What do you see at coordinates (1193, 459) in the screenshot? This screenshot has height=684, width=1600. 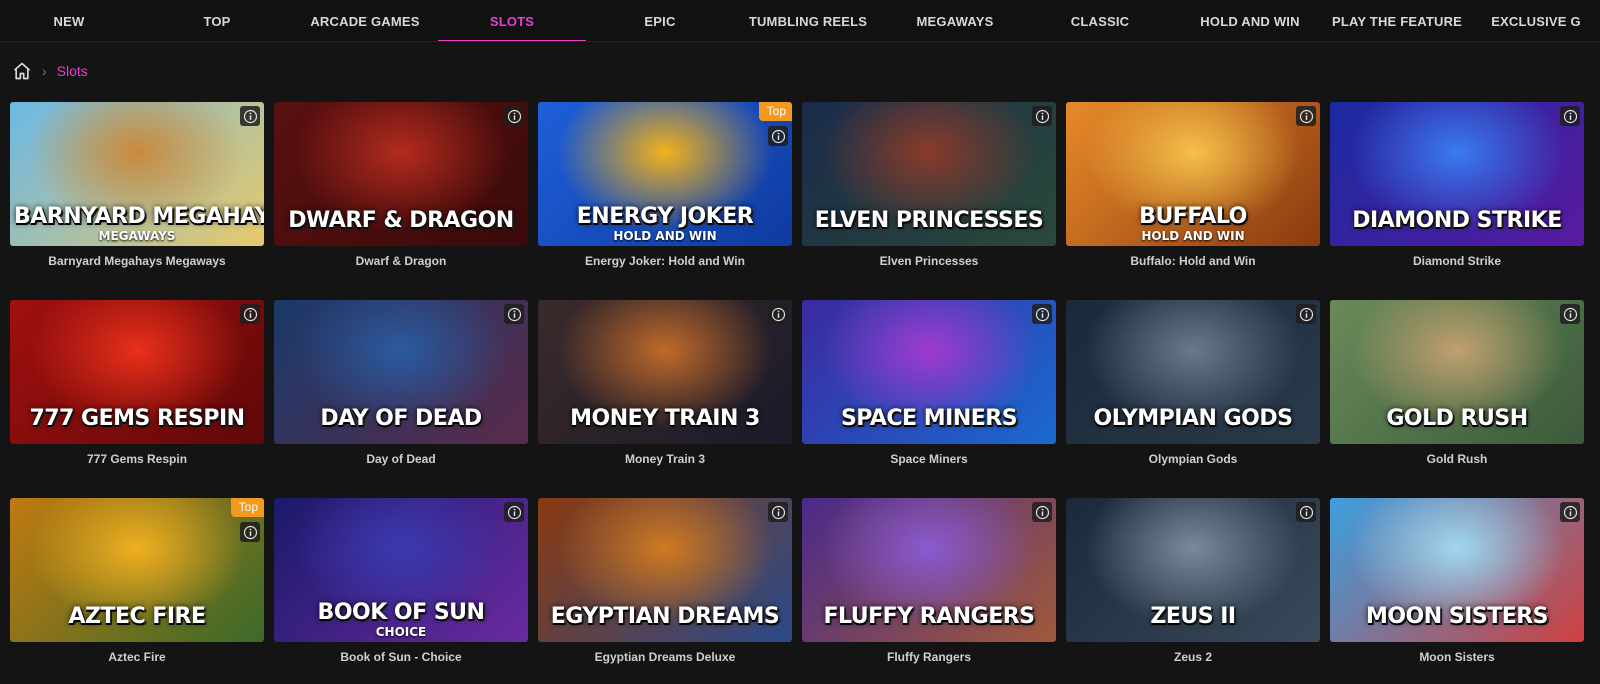 I see `game-name: Olympian Gods` at bounding box center [1193, 459].